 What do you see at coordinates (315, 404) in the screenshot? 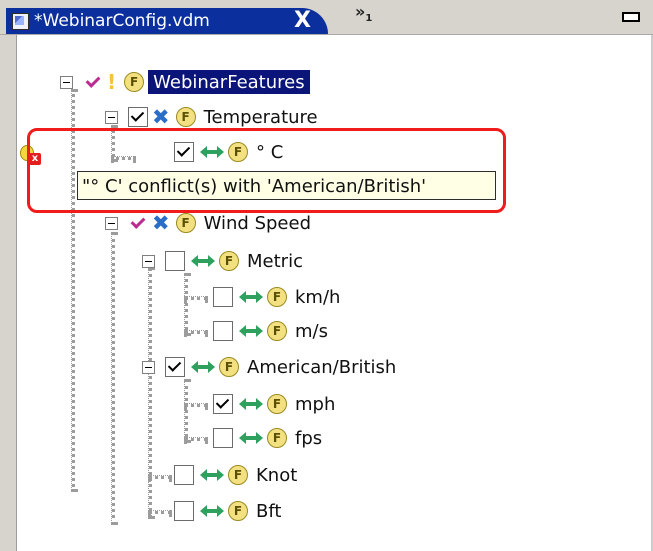
I see `tree-row-label: mph` at bounding box center [315, 404].